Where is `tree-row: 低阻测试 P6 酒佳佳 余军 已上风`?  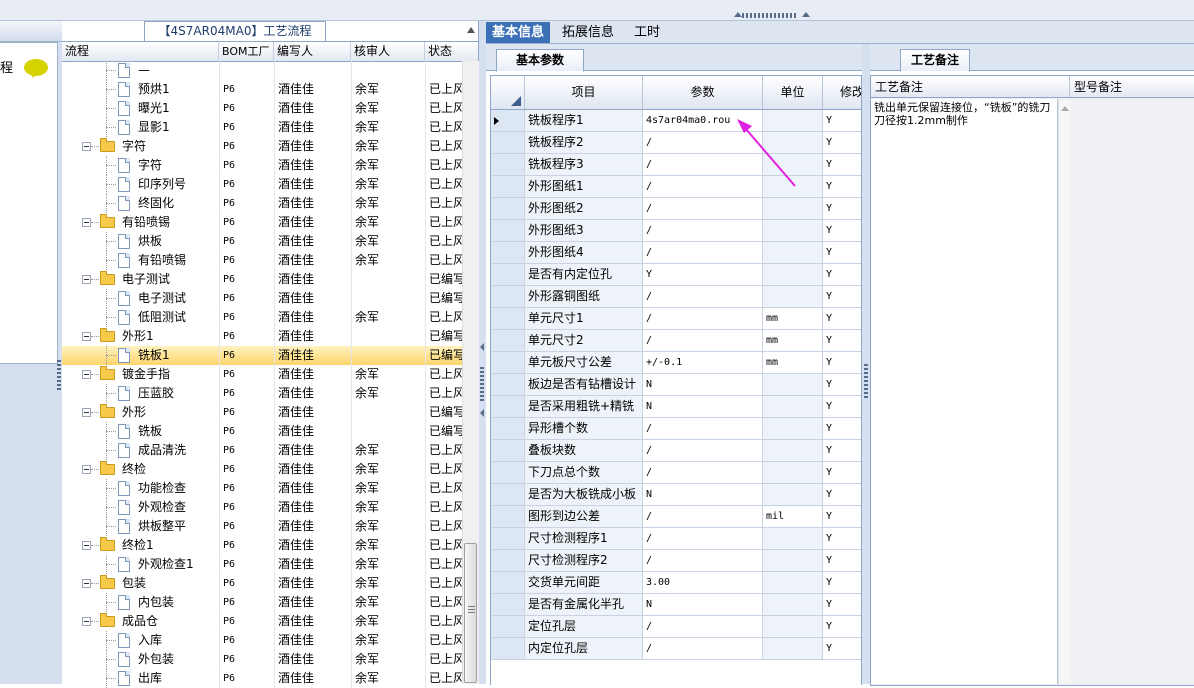 tree-row: 低阻测试 P6 酒佳佳 余军 已上风 is located at coordinates (262, 317).